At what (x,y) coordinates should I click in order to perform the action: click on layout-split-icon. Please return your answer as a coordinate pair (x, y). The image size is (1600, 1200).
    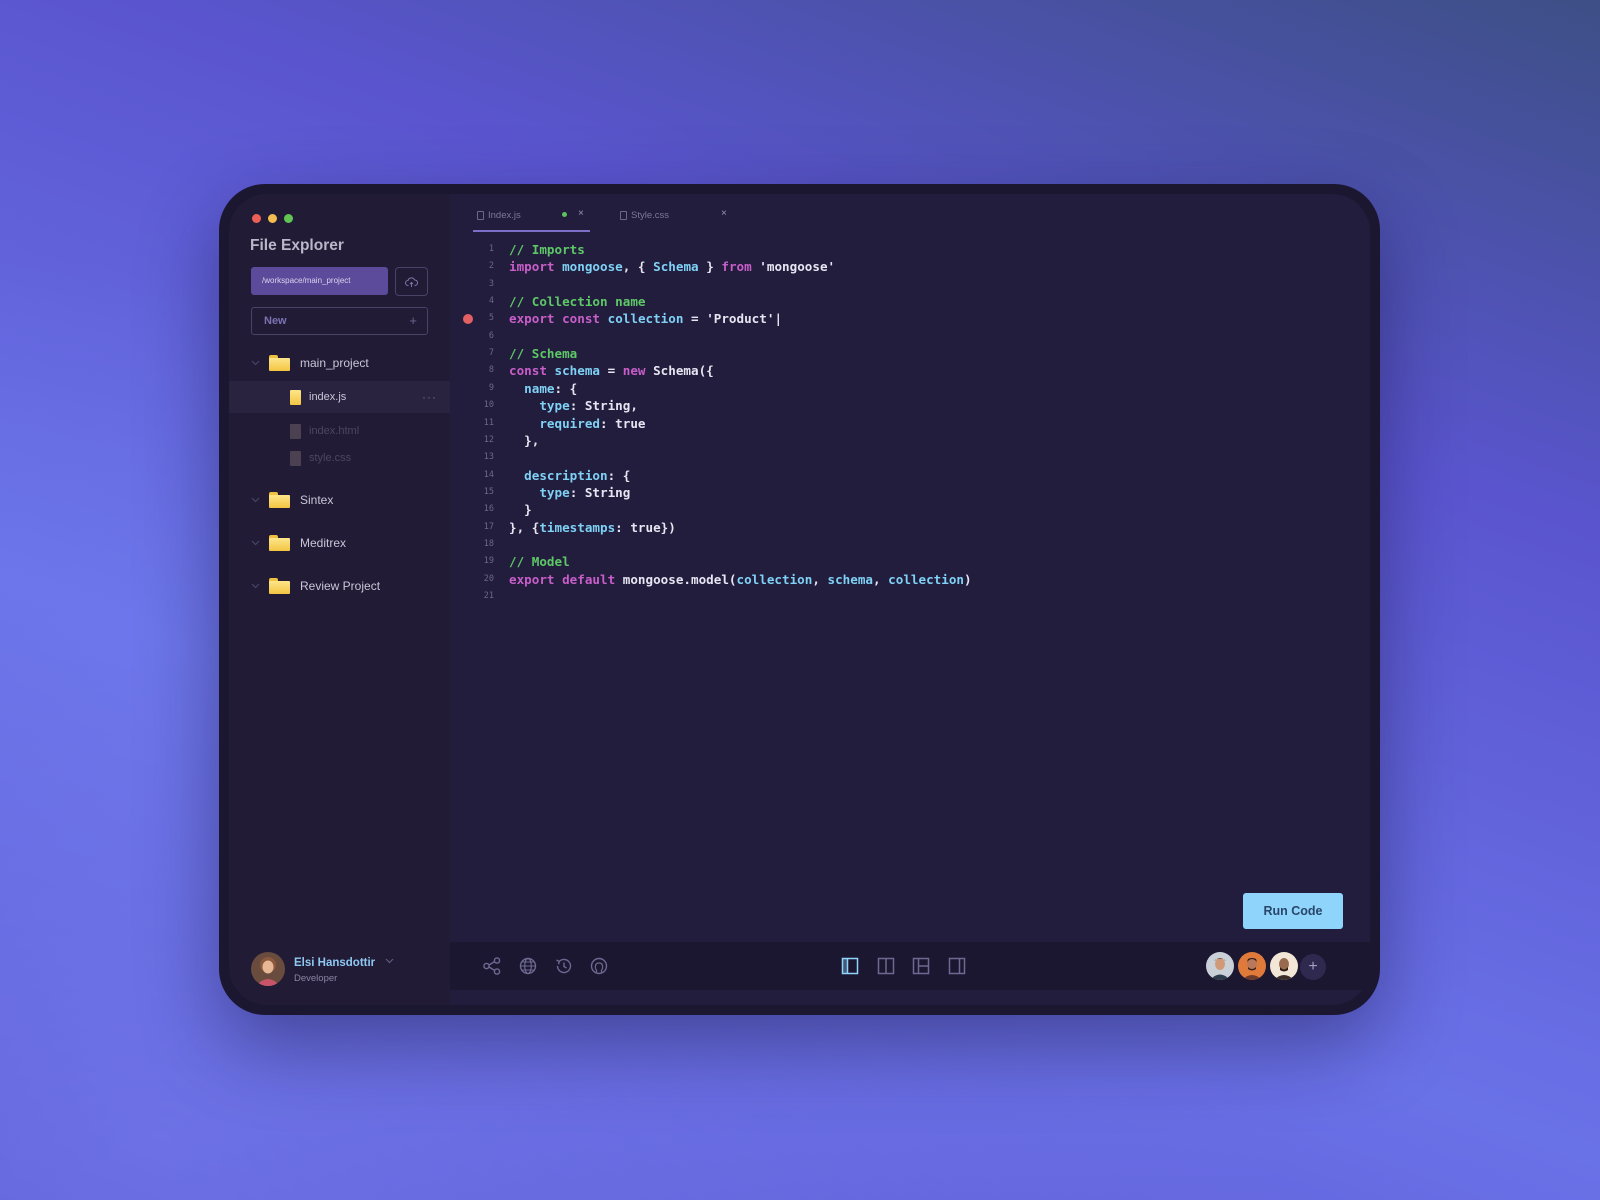
    Looking at the image, I should click on (886, 966).